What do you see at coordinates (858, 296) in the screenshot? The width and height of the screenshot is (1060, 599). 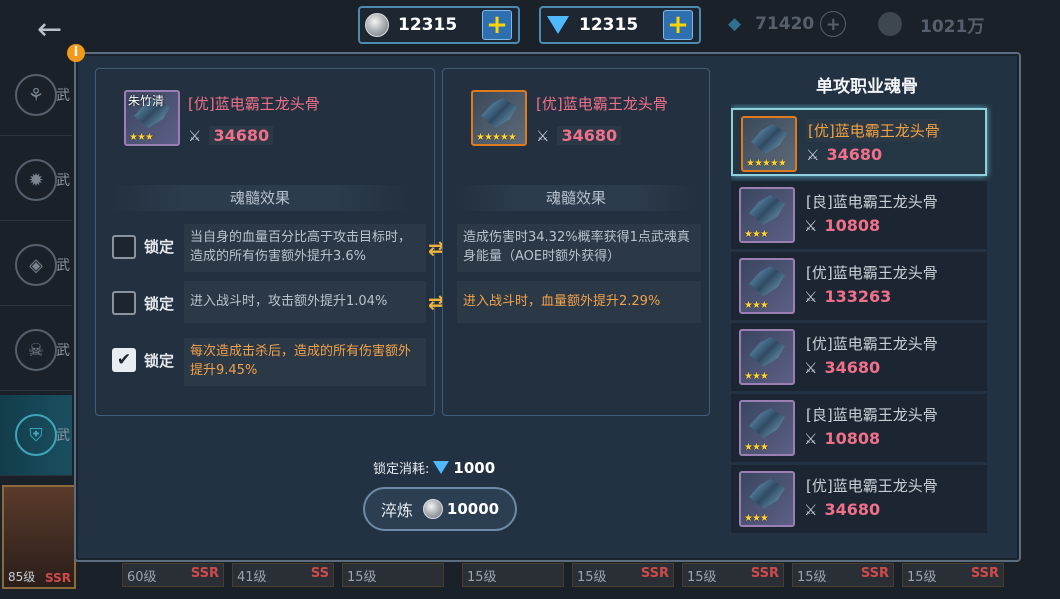 I see `power-value: 133263` at bounding box center [858, 296].